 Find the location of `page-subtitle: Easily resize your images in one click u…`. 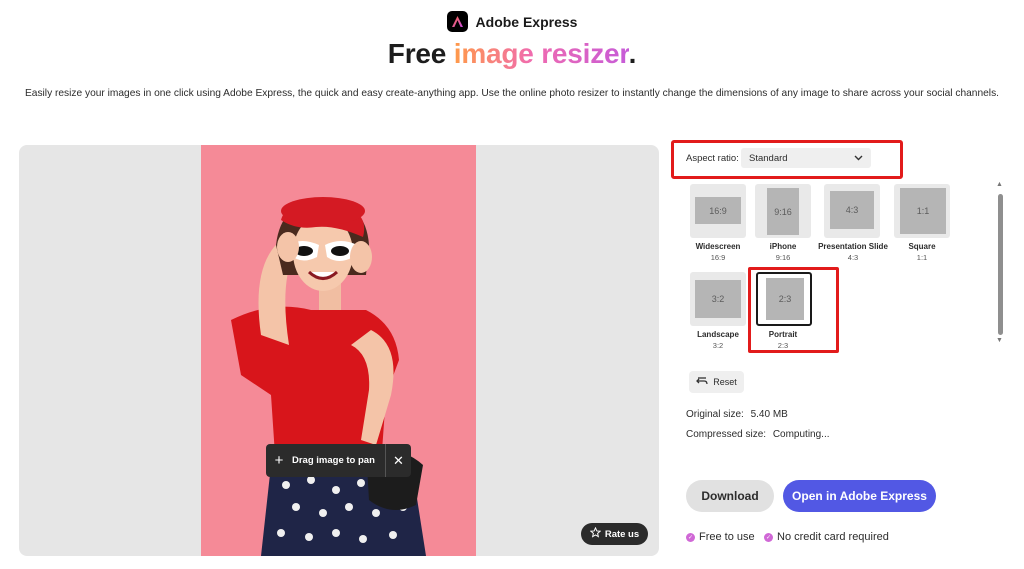

page-subtitle: Easily resize your images in one click u… is located at coordinates (511, 93).